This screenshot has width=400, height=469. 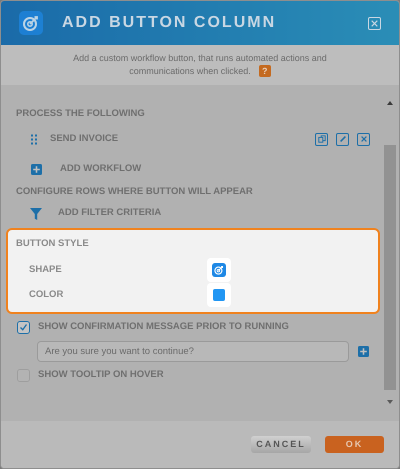 I want to click on copy-icon, so click(x=321, y=139).